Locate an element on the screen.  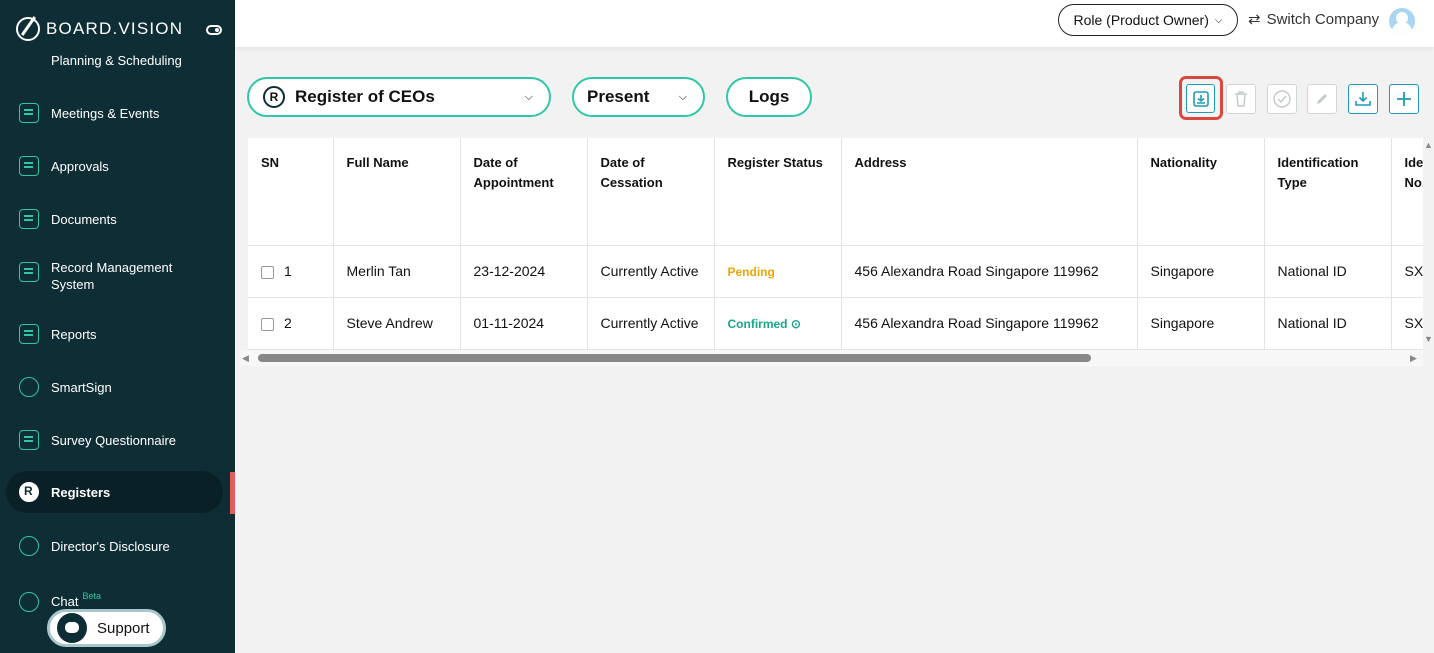
sidebar-item-label: Record Management System is located at coordinates (112, 276).